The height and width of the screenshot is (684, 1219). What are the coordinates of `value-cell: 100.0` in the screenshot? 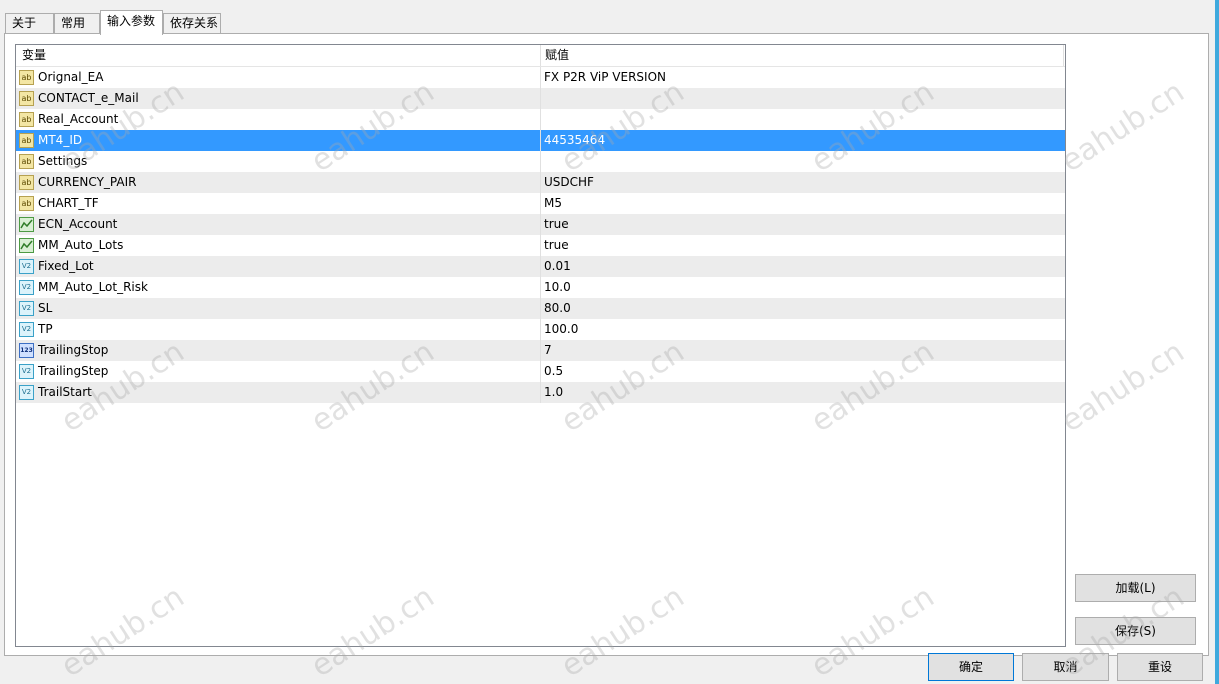 It's located at (802, 329).